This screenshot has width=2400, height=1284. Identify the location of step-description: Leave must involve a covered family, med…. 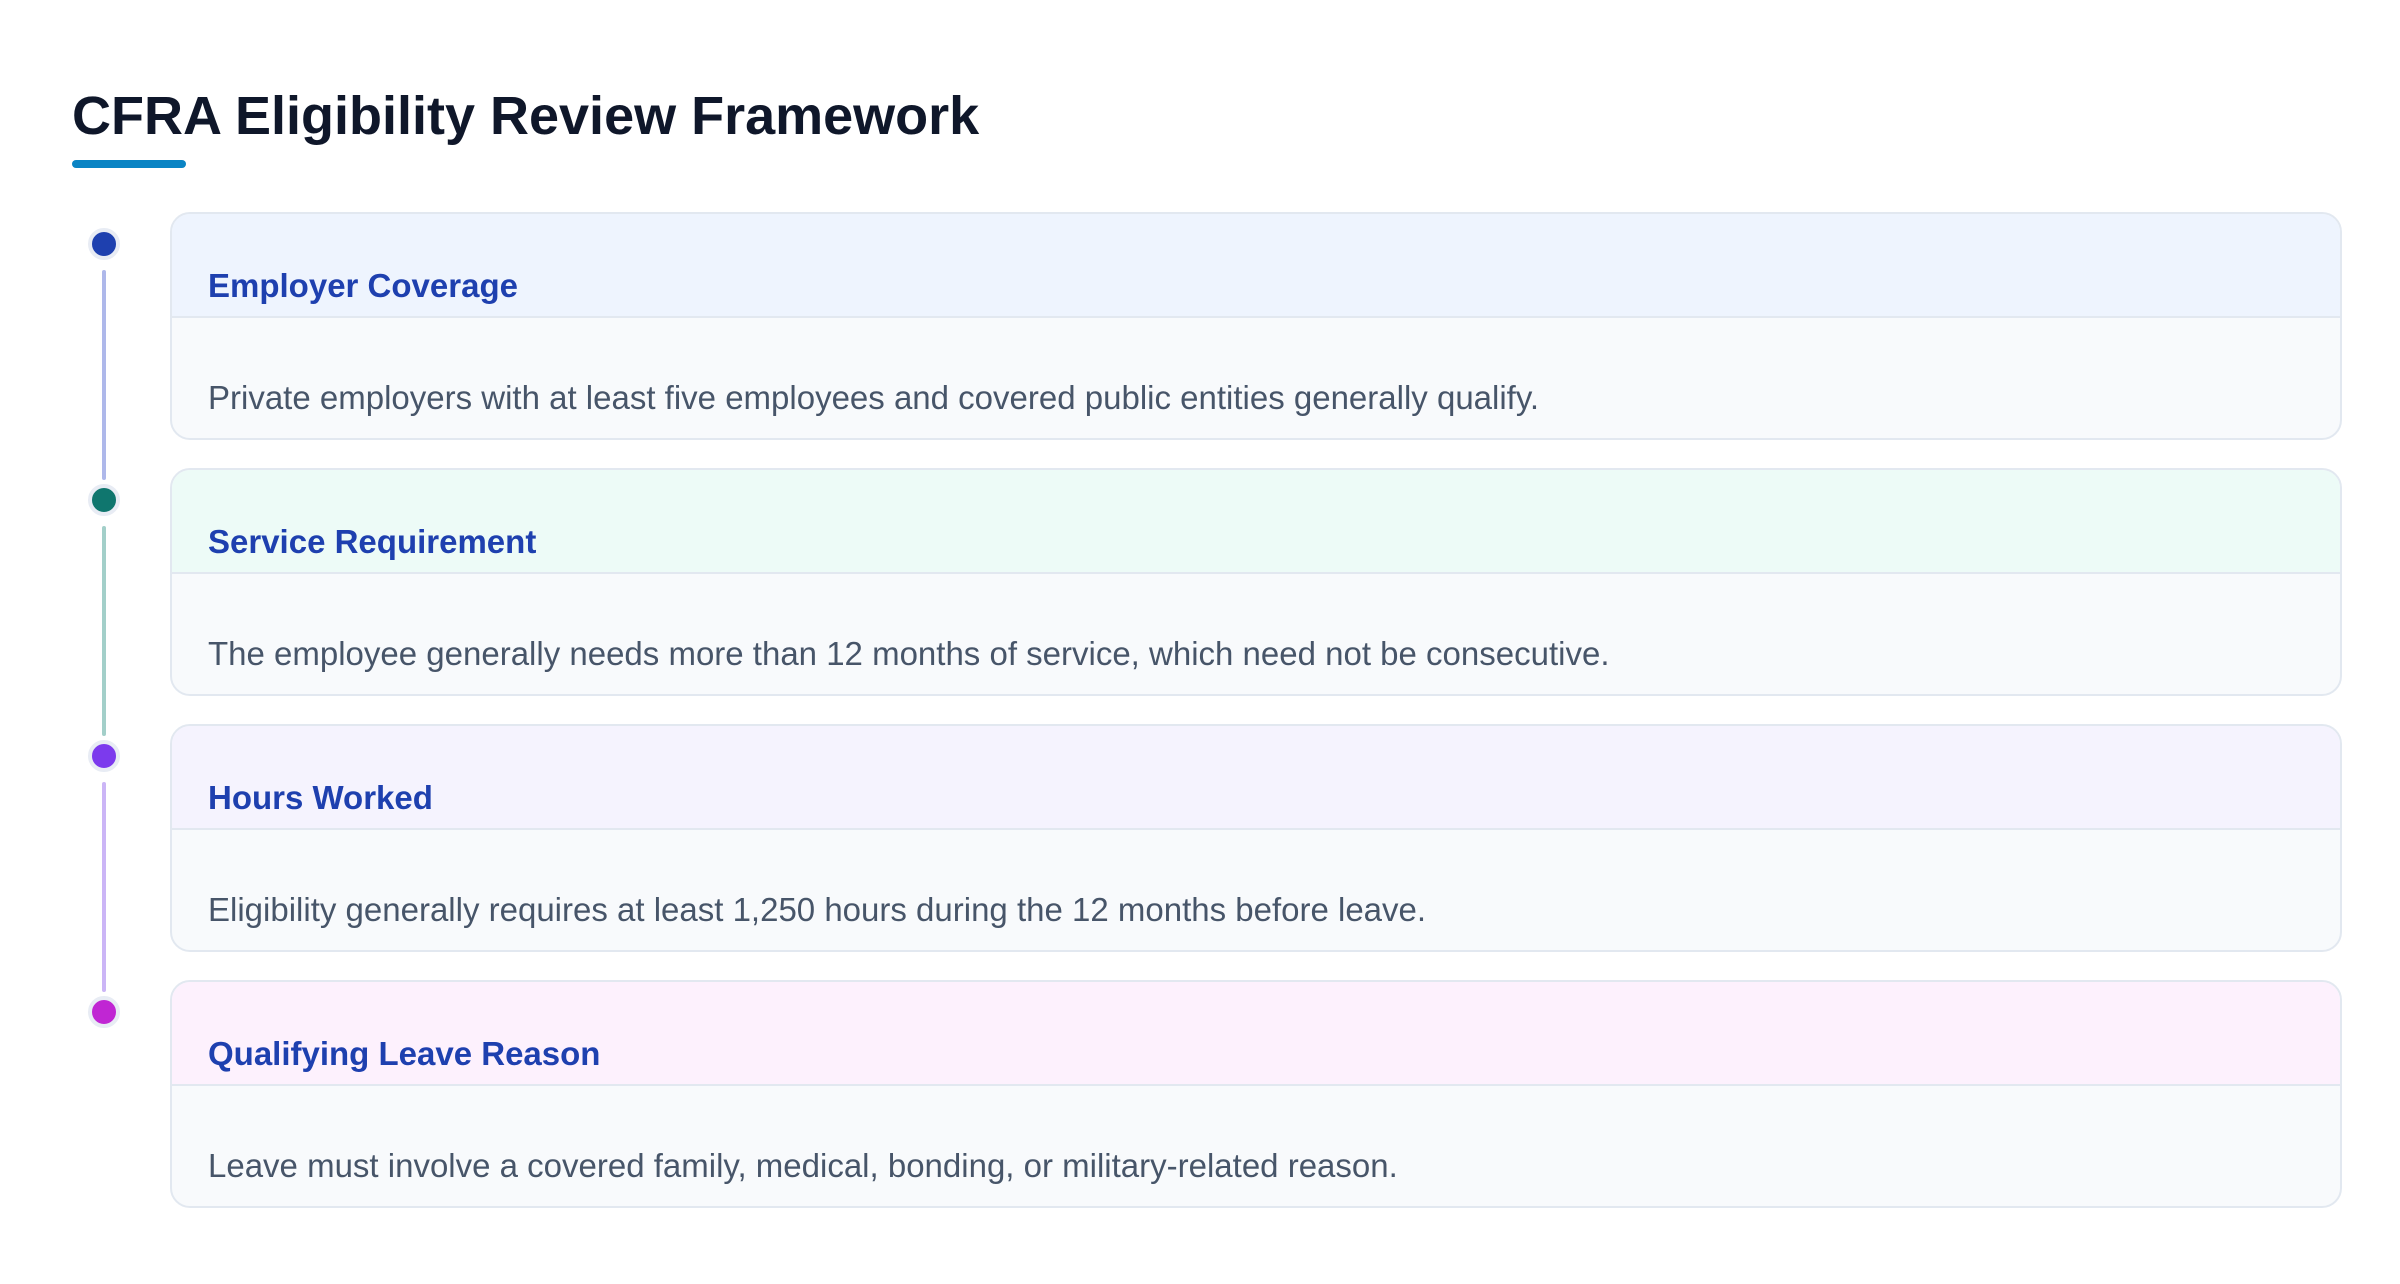
(803, 1165).